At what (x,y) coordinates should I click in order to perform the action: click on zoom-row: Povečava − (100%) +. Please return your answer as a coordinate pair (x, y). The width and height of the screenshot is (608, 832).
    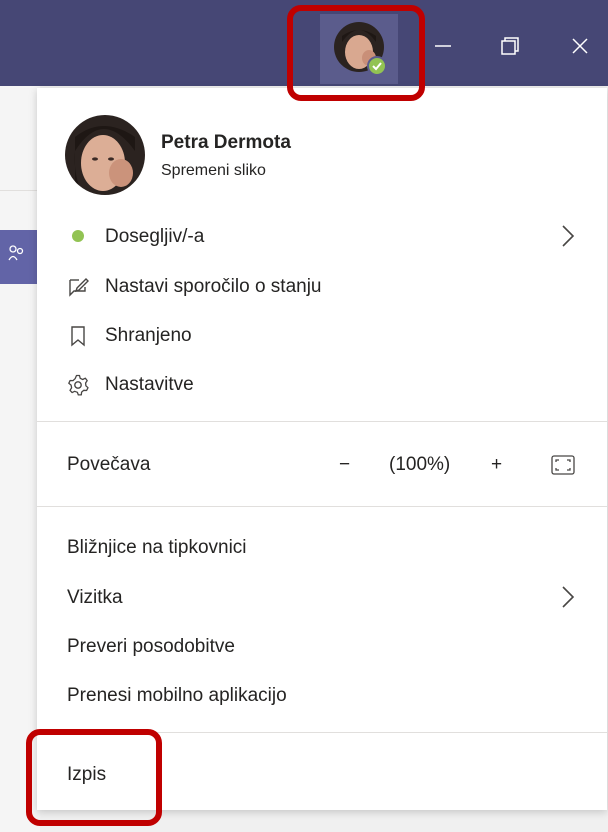
    Looking at the image, I should click on (322, 464).